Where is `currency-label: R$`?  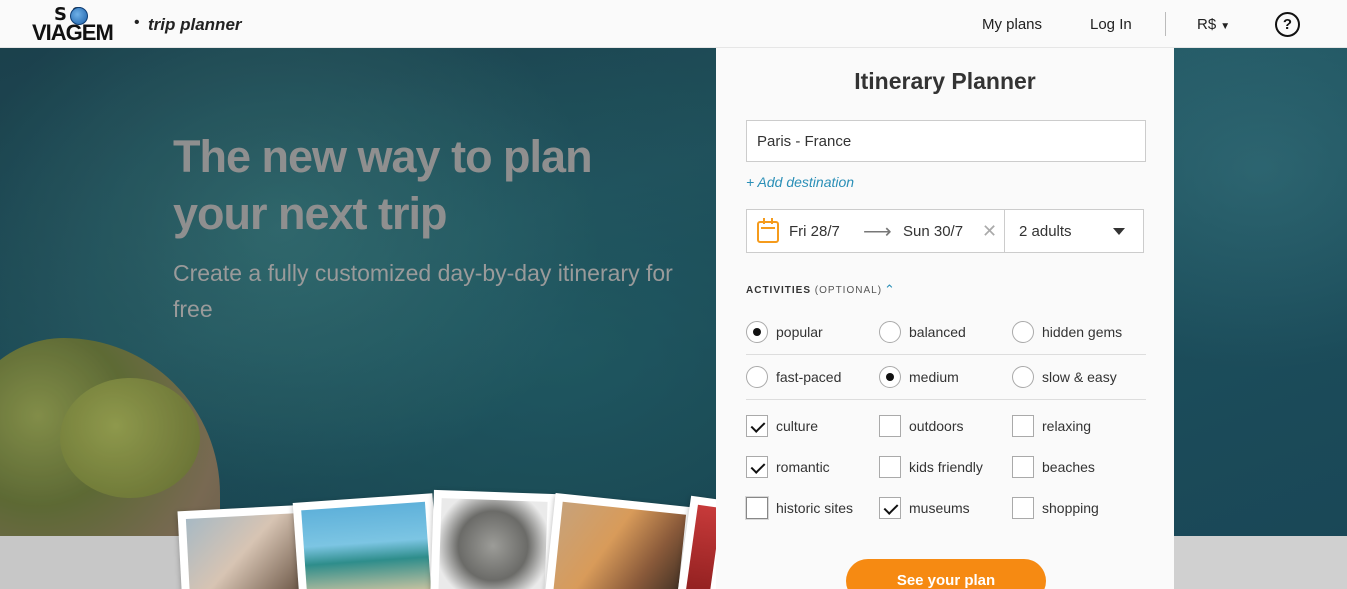 currency-label: R$ is located at coordinates (1207, 24).